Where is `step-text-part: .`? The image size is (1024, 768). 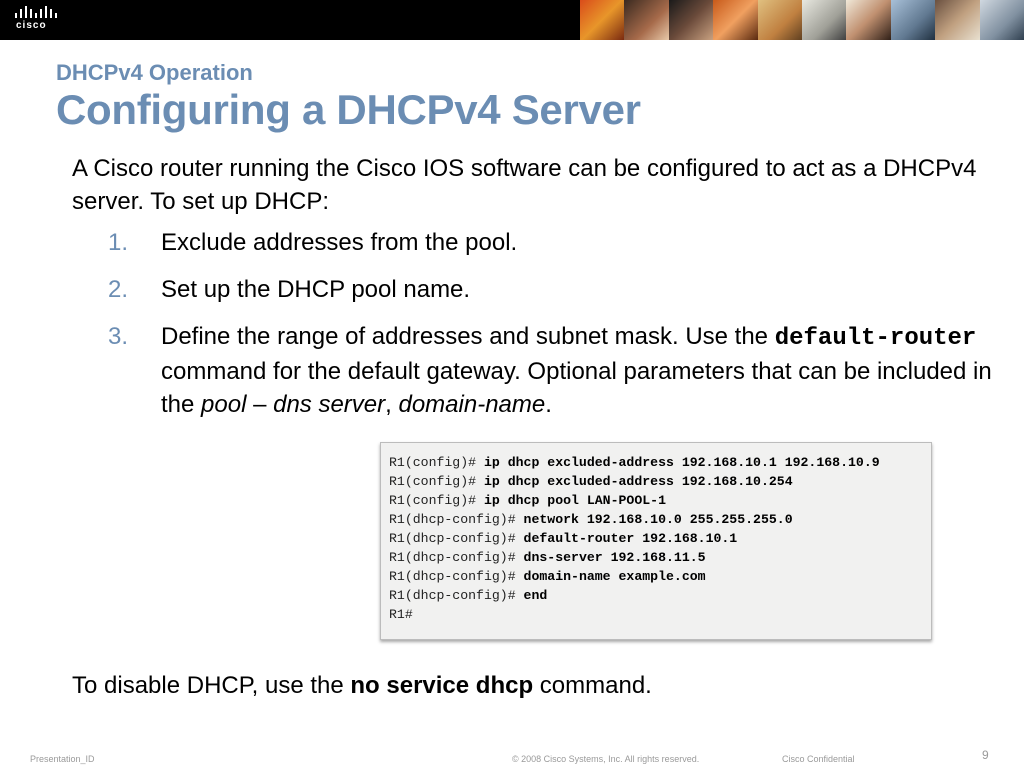 step-text-part: . is located at coordinates (548, 404).